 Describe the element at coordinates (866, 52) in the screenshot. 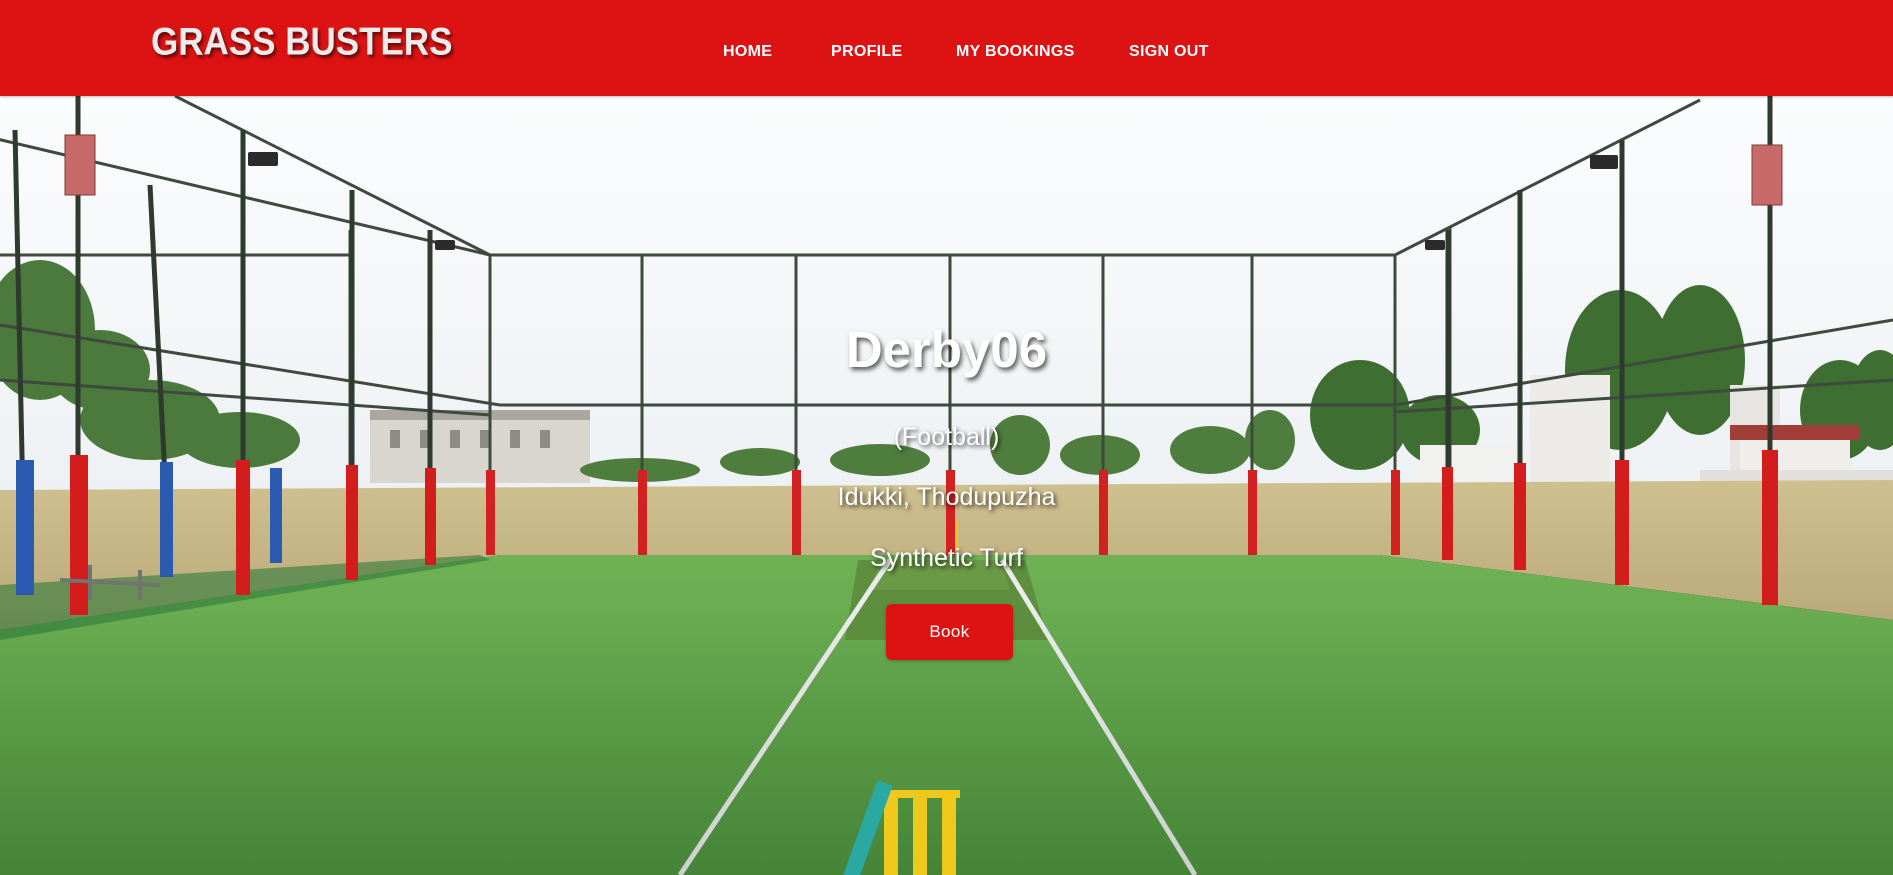

I see `nav-profile: PROFILE` at that location.